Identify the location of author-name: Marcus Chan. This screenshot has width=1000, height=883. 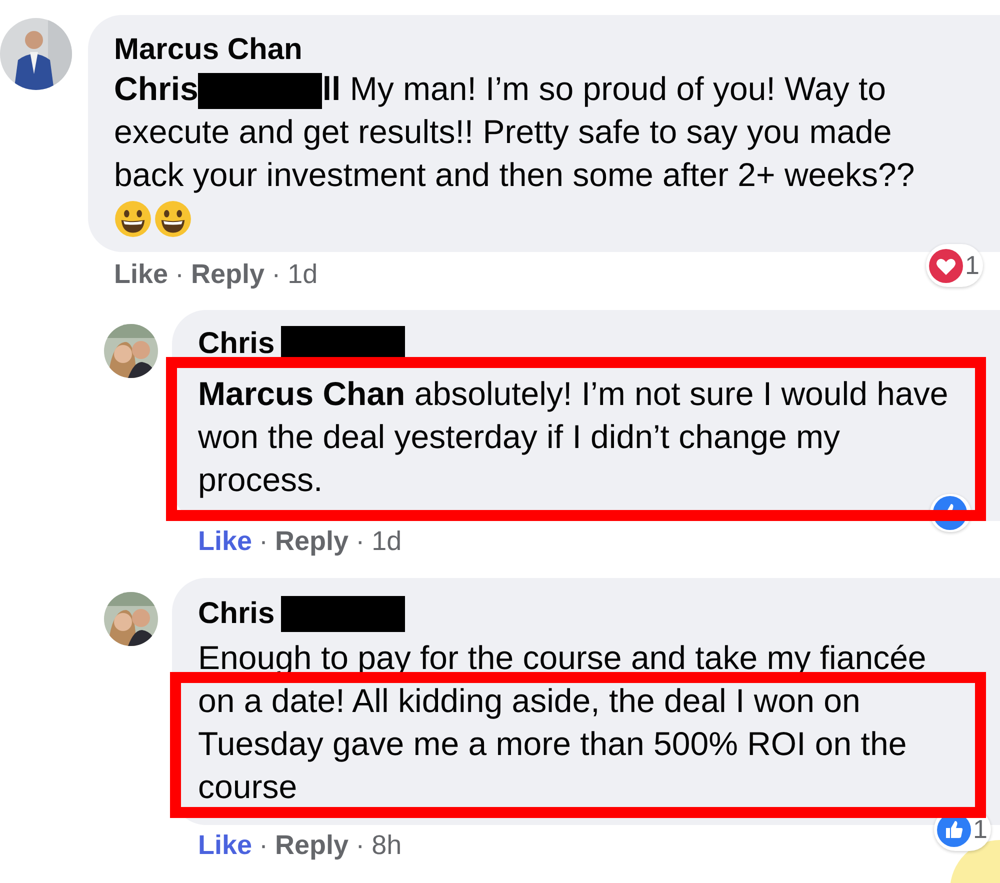
(208, 50).